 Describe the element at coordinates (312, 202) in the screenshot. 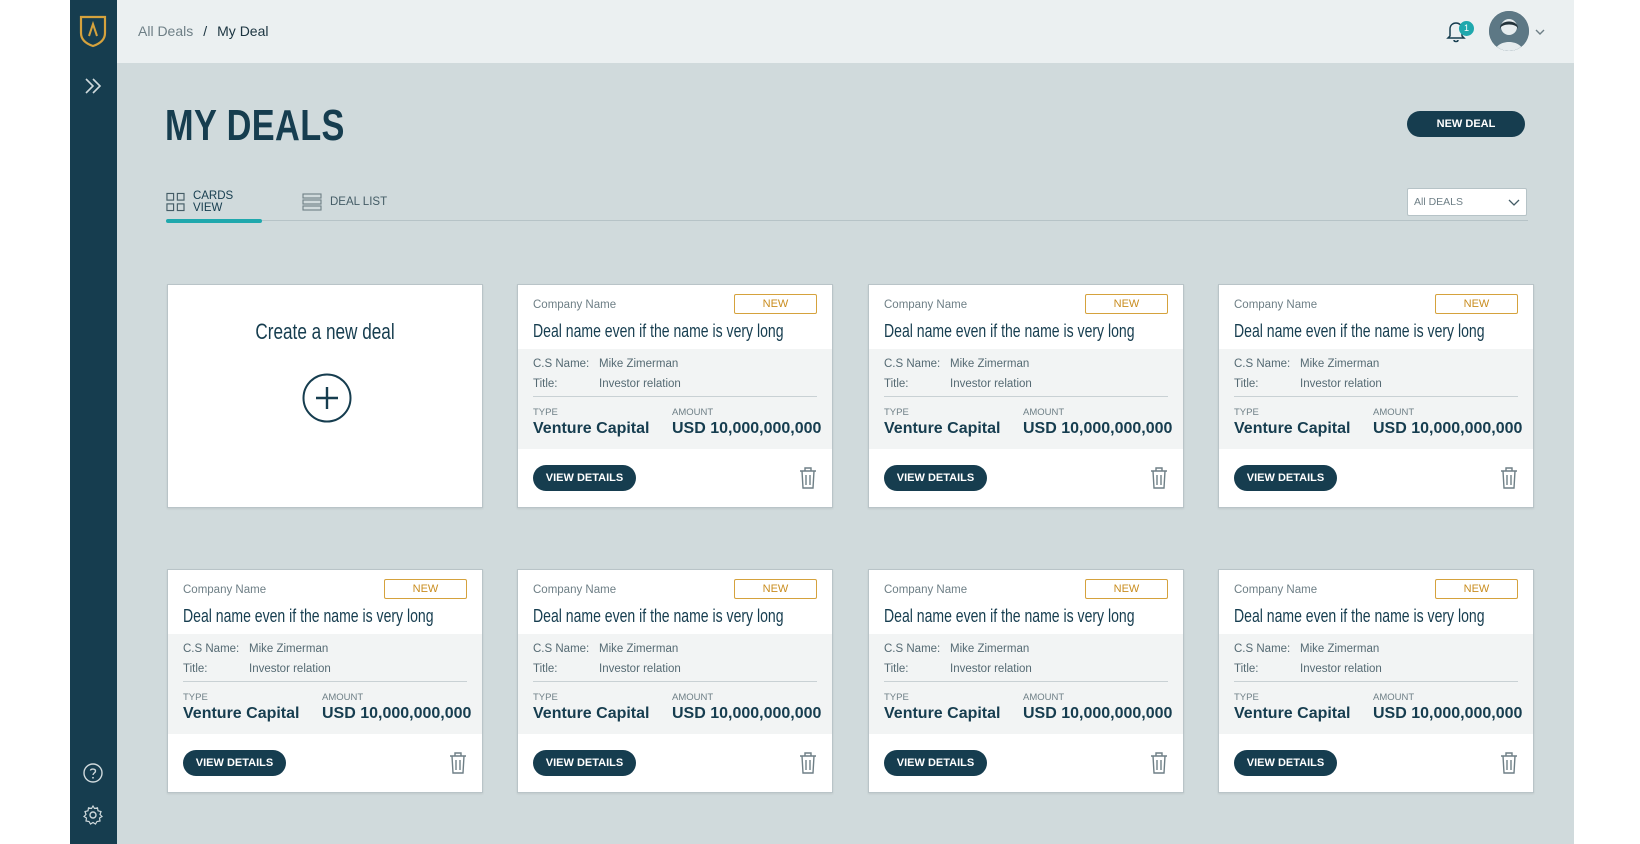

I see `list-icon` at that location.